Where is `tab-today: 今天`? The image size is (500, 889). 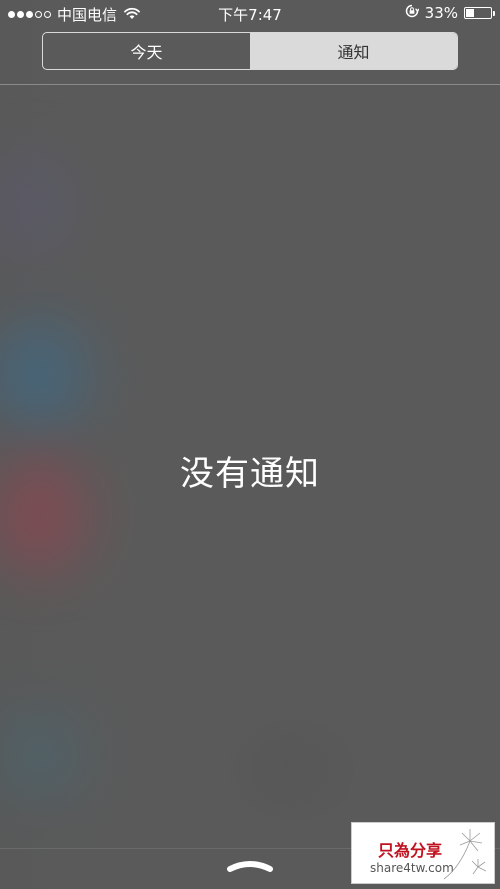 tab-today: 今天 is located at coordinates (146, 51).